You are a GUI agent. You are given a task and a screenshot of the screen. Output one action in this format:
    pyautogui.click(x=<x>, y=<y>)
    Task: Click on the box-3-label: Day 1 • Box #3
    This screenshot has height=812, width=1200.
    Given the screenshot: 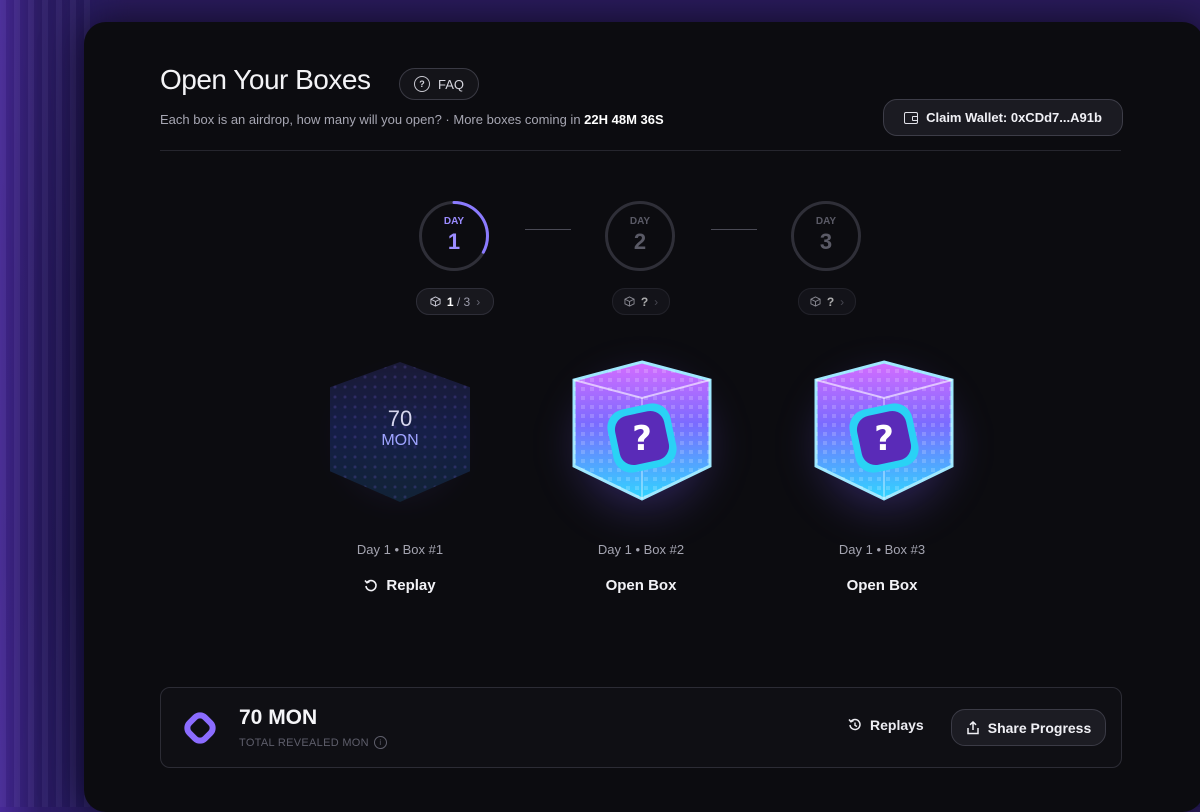 What is the action you would take?
    pyautogui.click(x=882, y=549)
    